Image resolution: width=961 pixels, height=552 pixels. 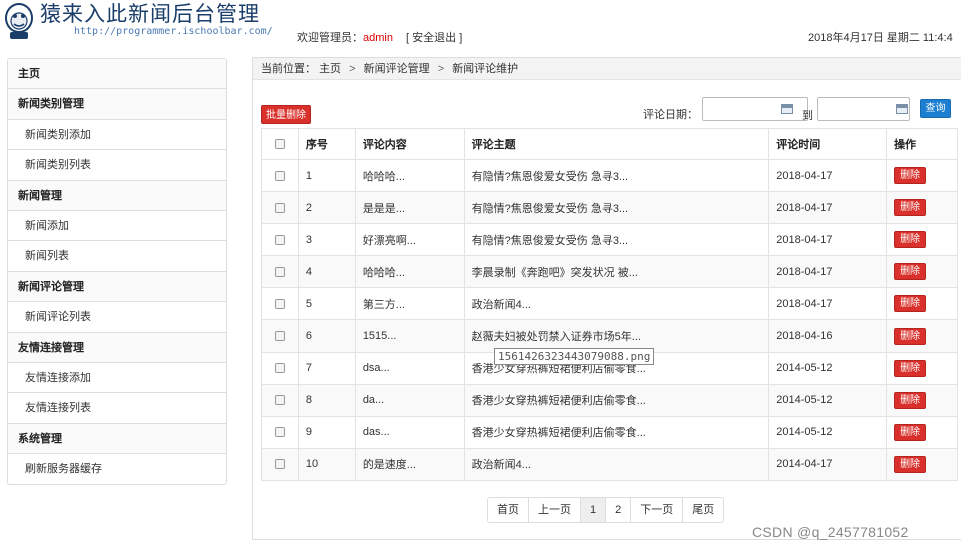 I want to click on sidebar-item: 新闻列表, so click(x=117, y=256).